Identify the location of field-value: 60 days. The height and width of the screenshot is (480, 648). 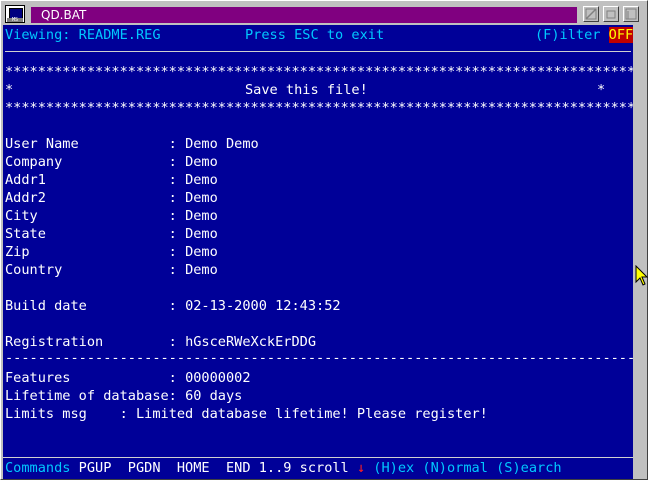
(214, 396).